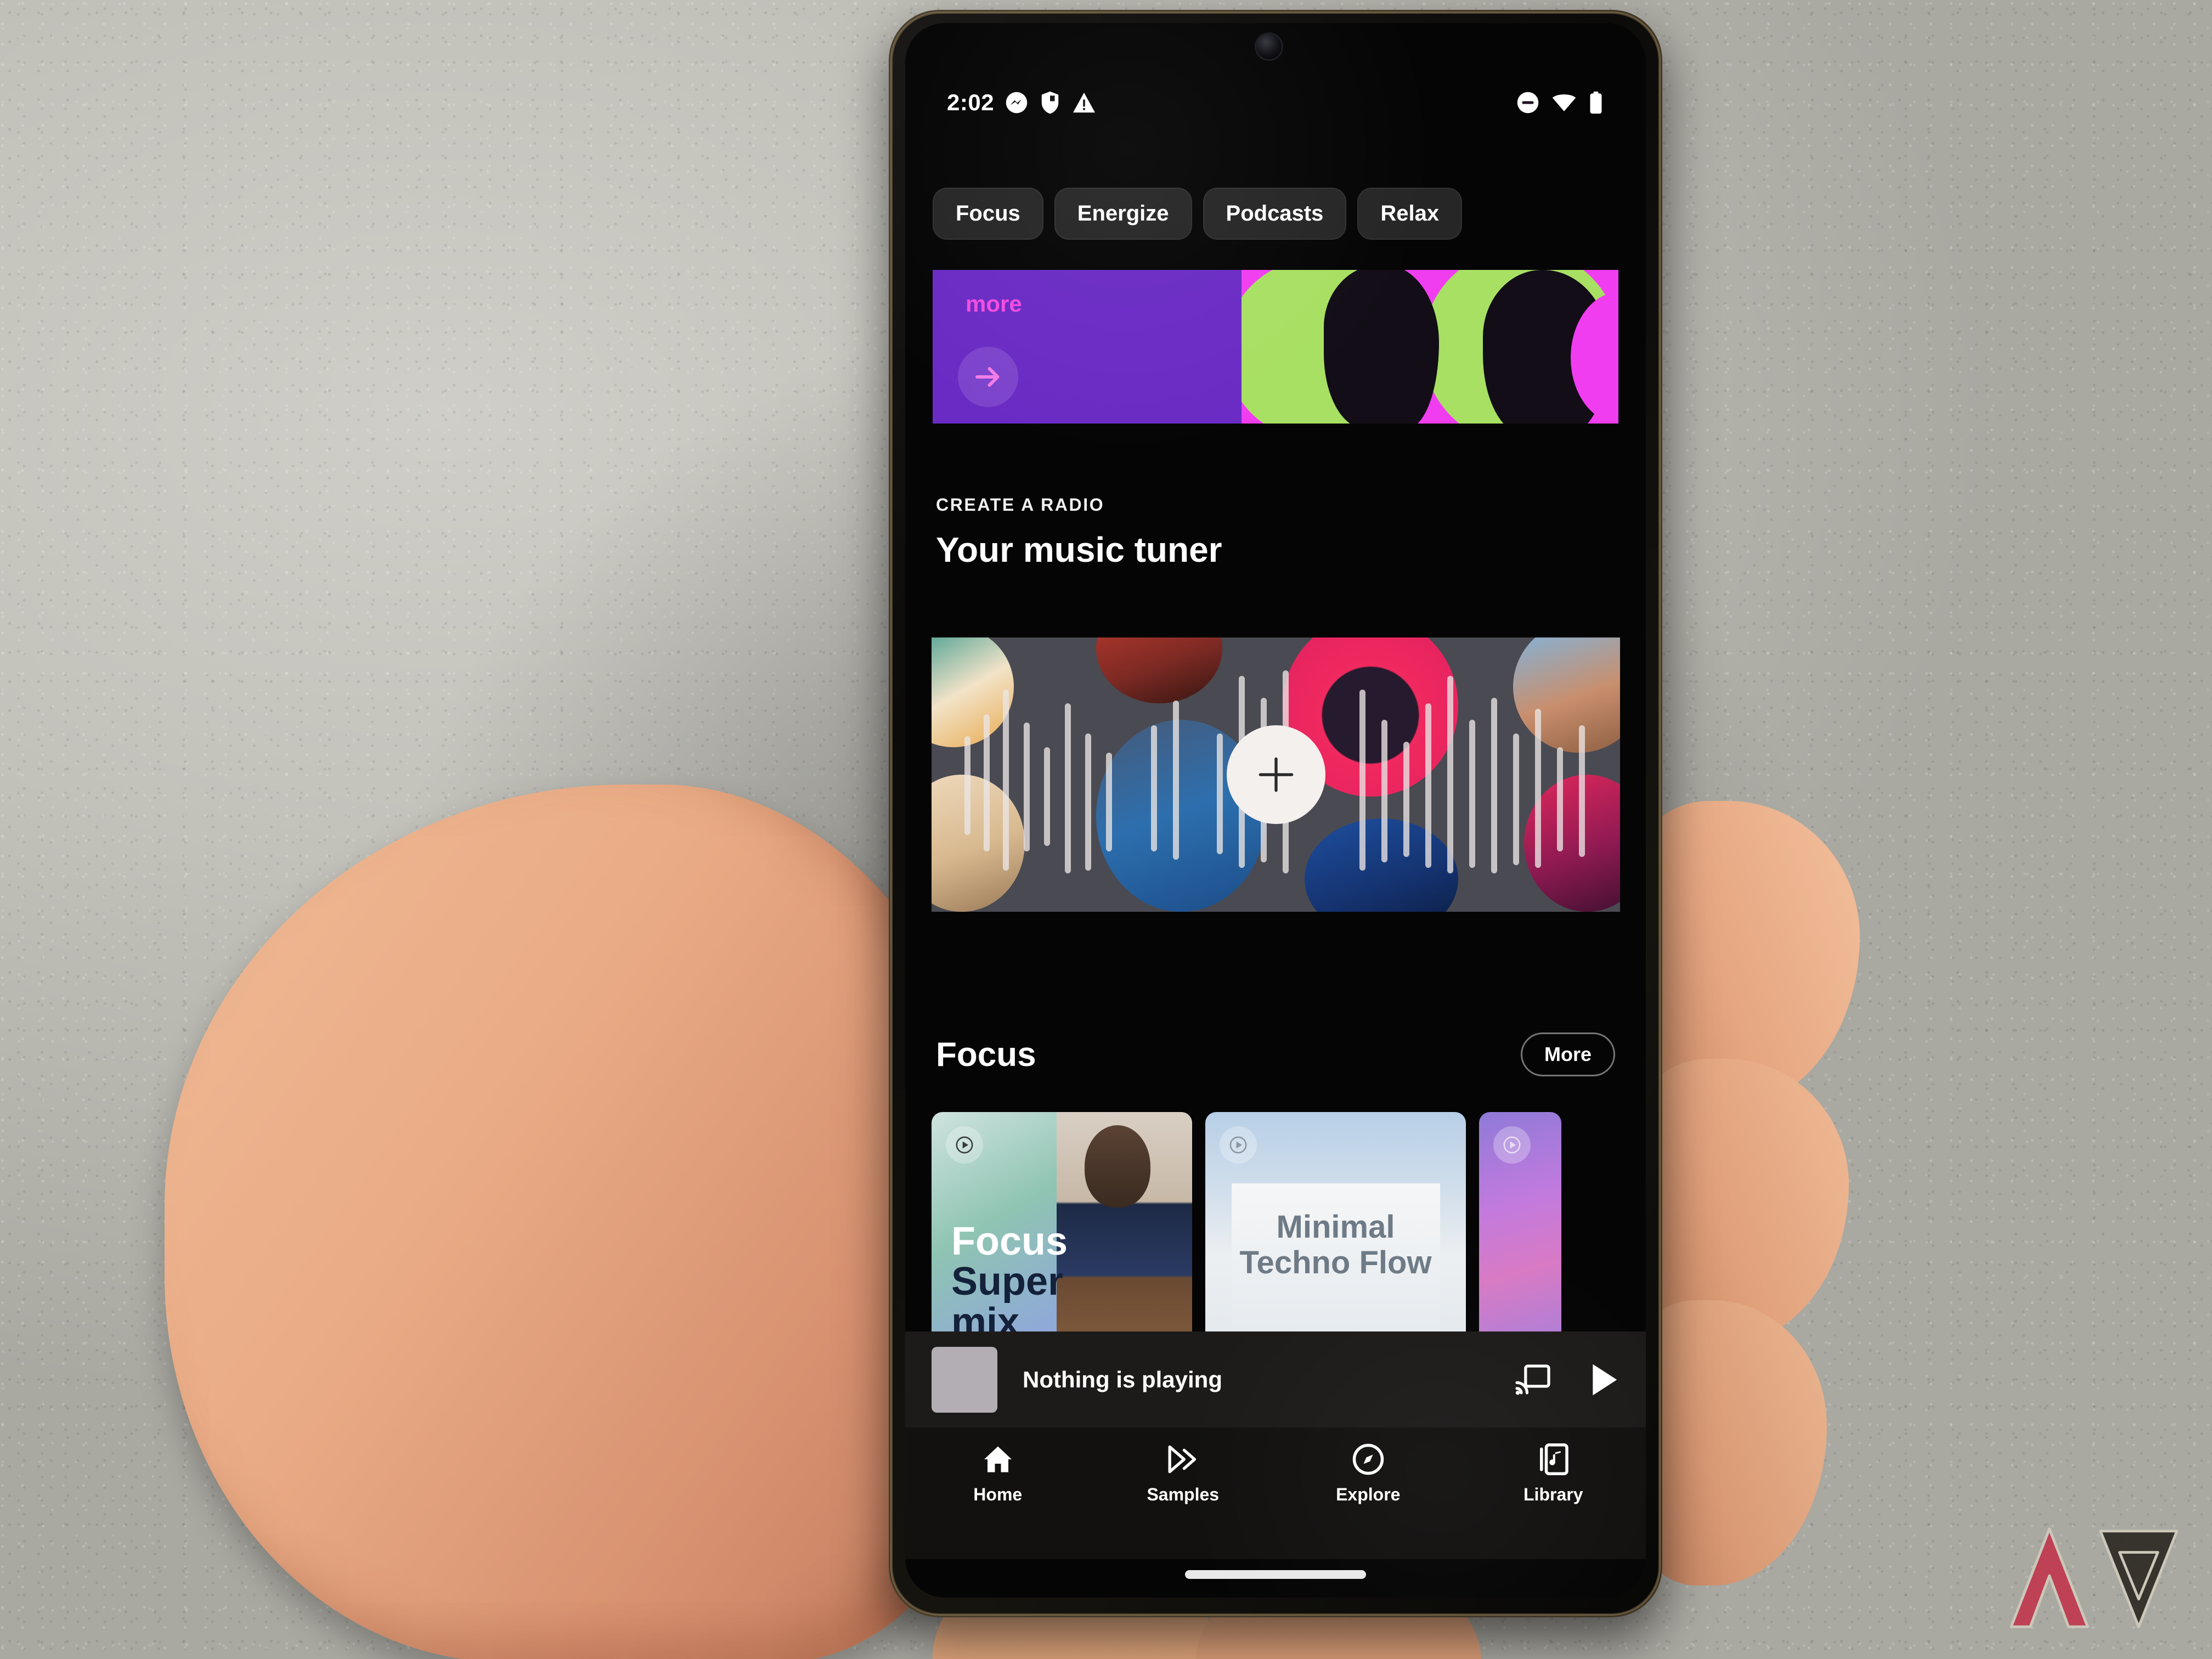 The width and height of the screenshot is (2212, 1659). What do you see at coordinates (1050, 102) in the screenshot?
I see `vpn-shield-icon` at bounding box center [1050, 102].